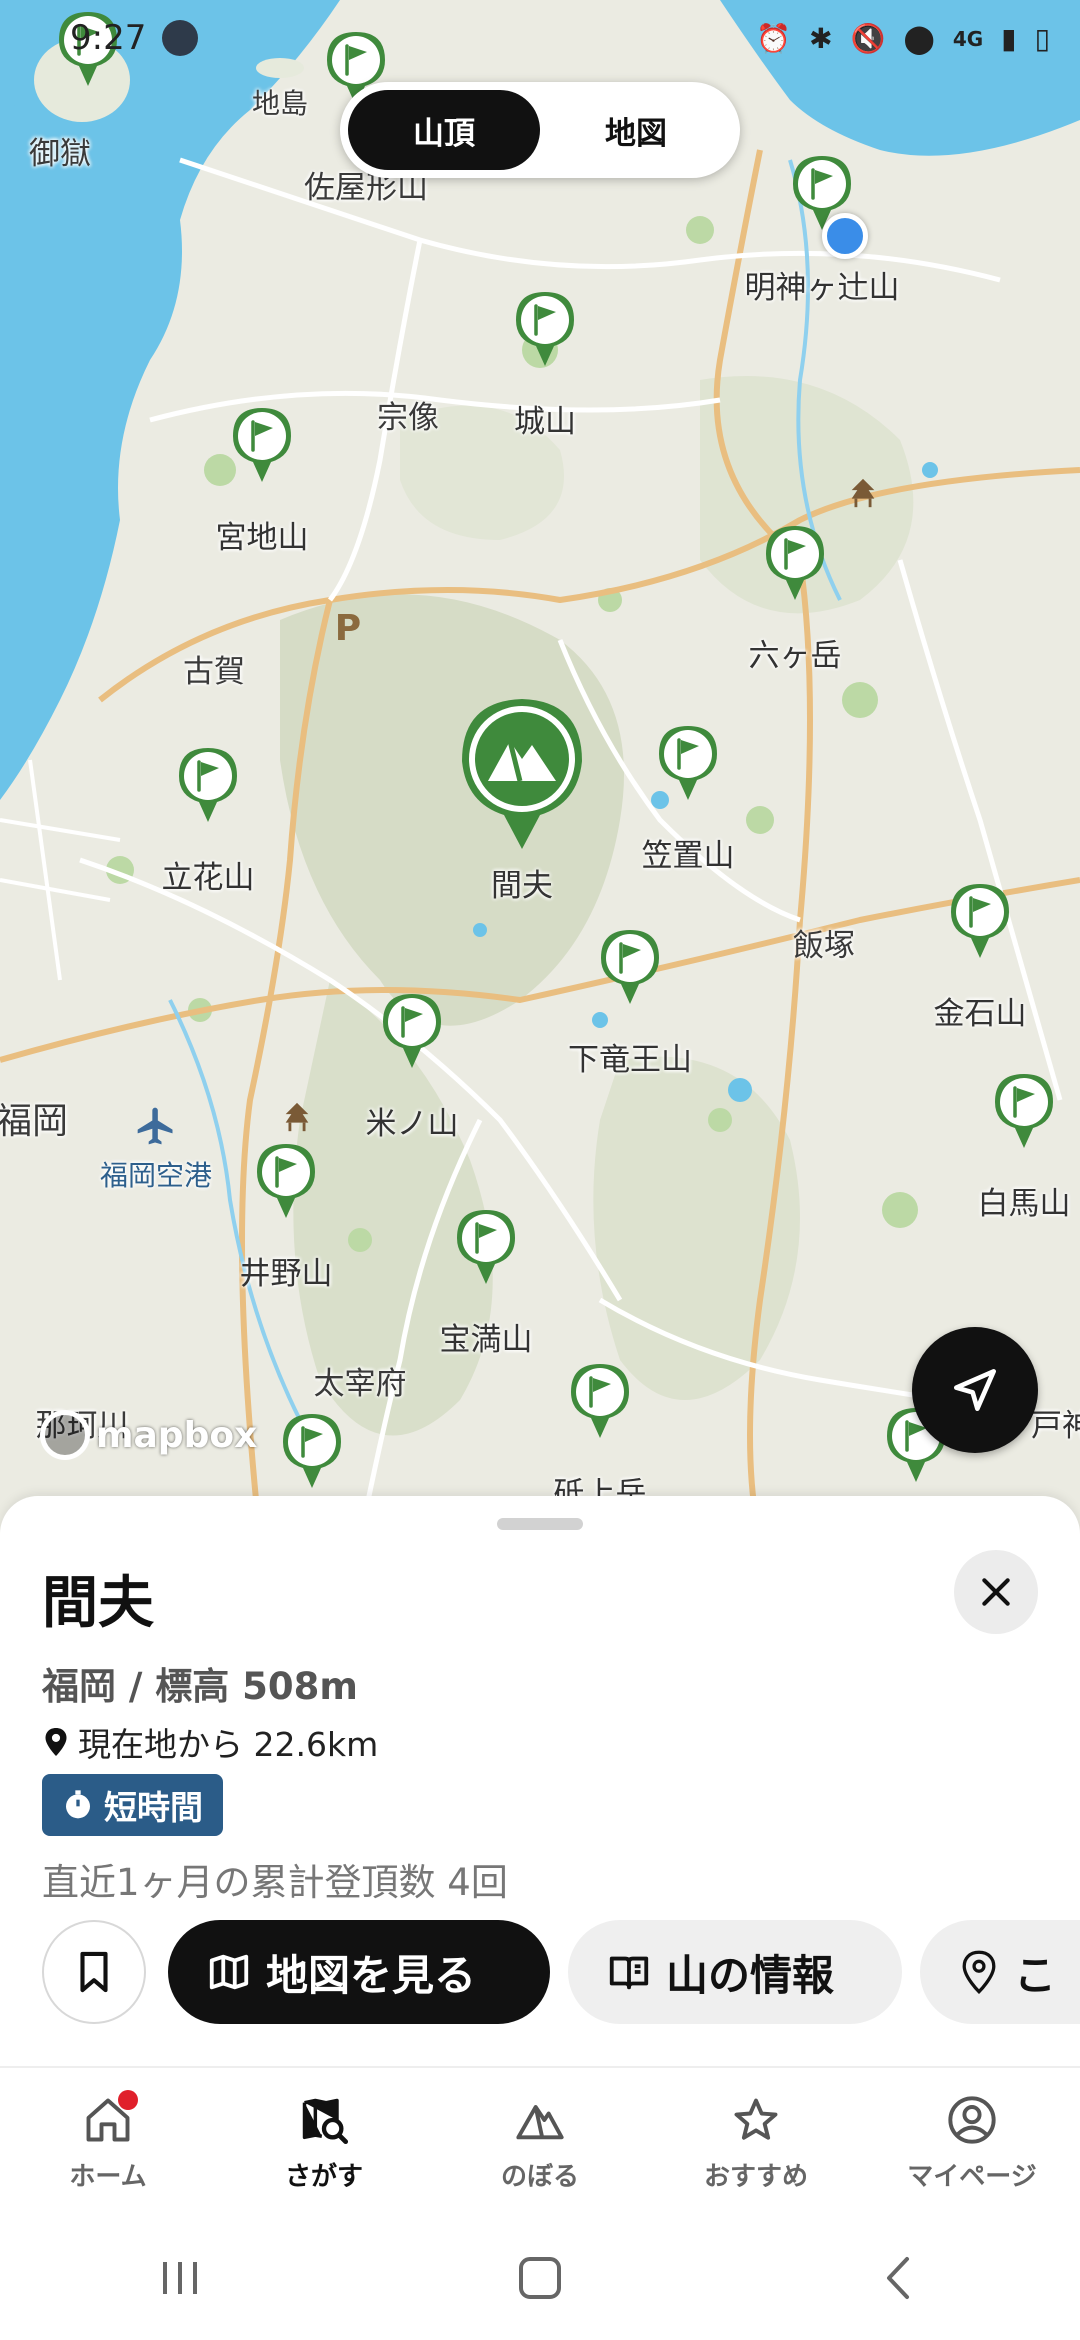 This screenshot has width=1080, height=2340. Describe the element at coordinates (972, 2120) in the screenshot. I see `profile-icon` at that location.